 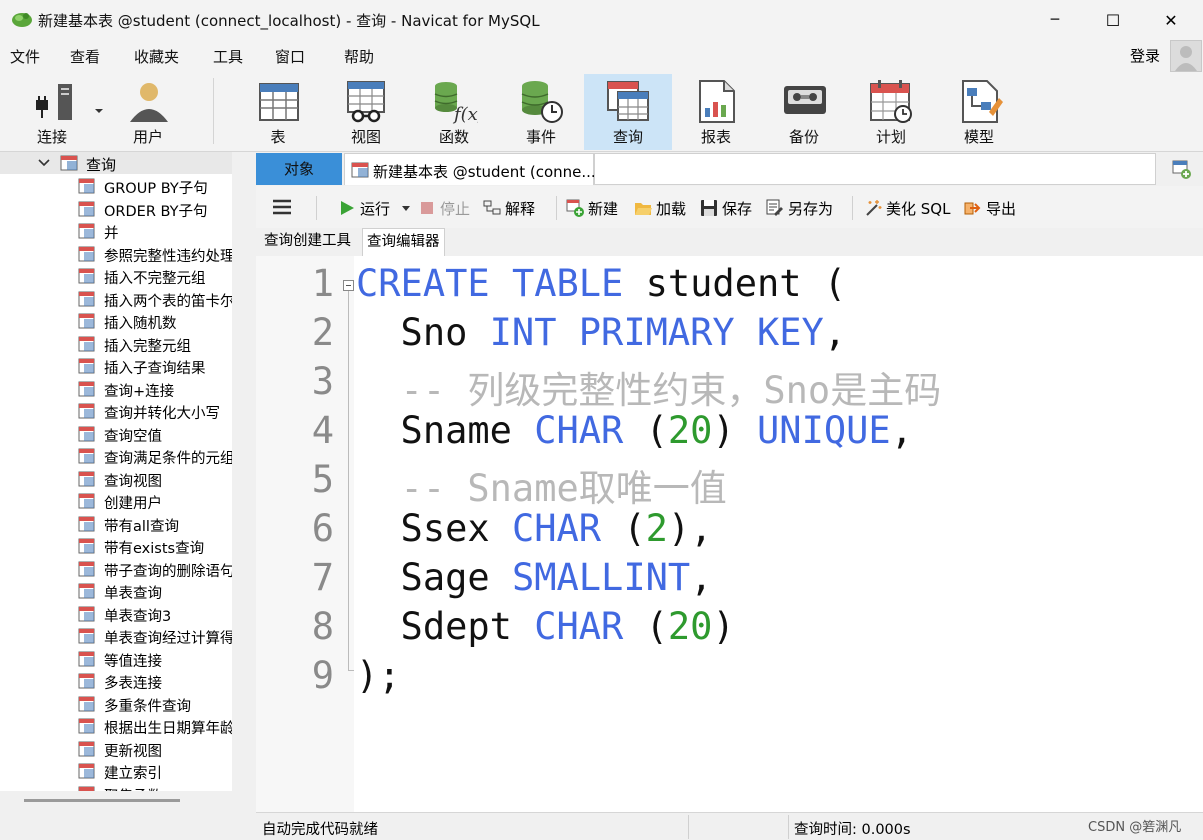 I want to click on tree-item-query: 聚集函数, so click(x=155, y=787).